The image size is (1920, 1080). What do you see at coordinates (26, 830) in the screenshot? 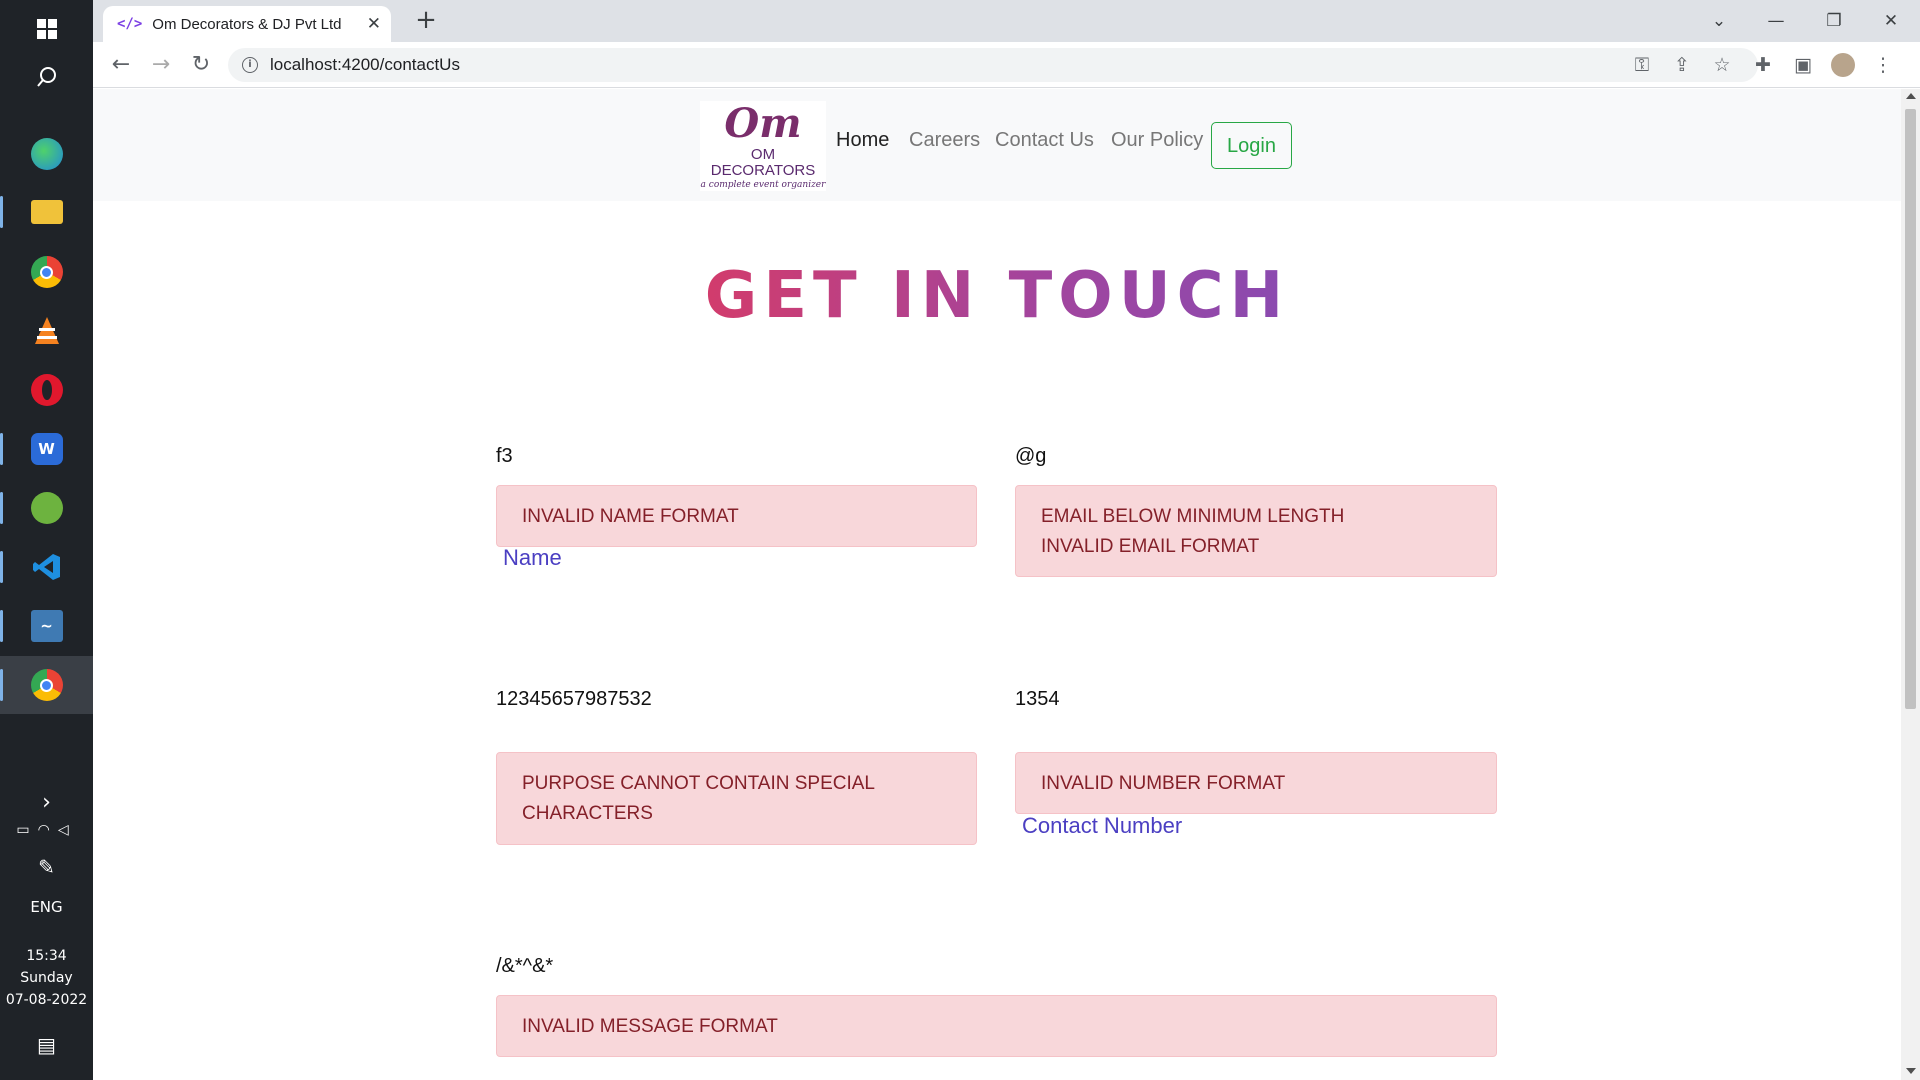
I see `battery-icon: ▭` at bounding box center [26, 830].